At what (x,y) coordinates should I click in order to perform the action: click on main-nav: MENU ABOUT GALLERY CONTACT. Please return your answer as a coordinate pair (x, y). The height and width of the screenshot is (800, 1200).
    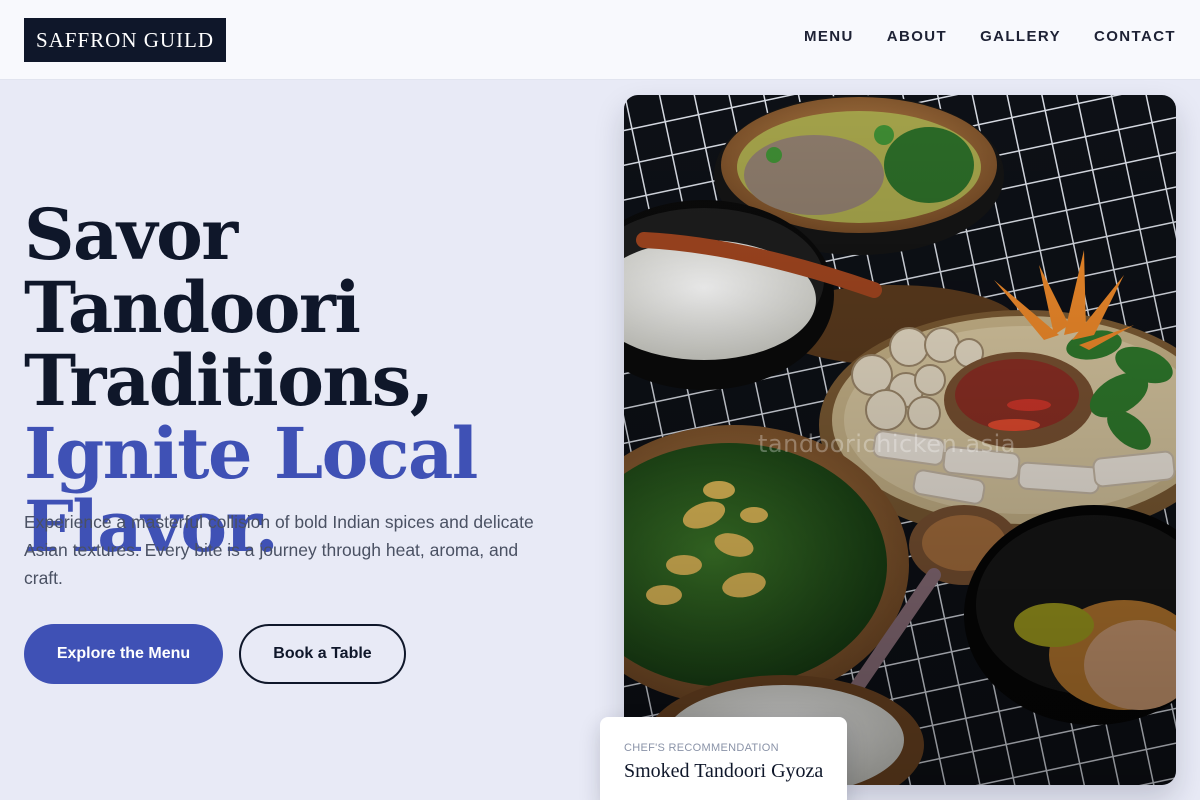
    Looking at the image, I should click on (990, 36).